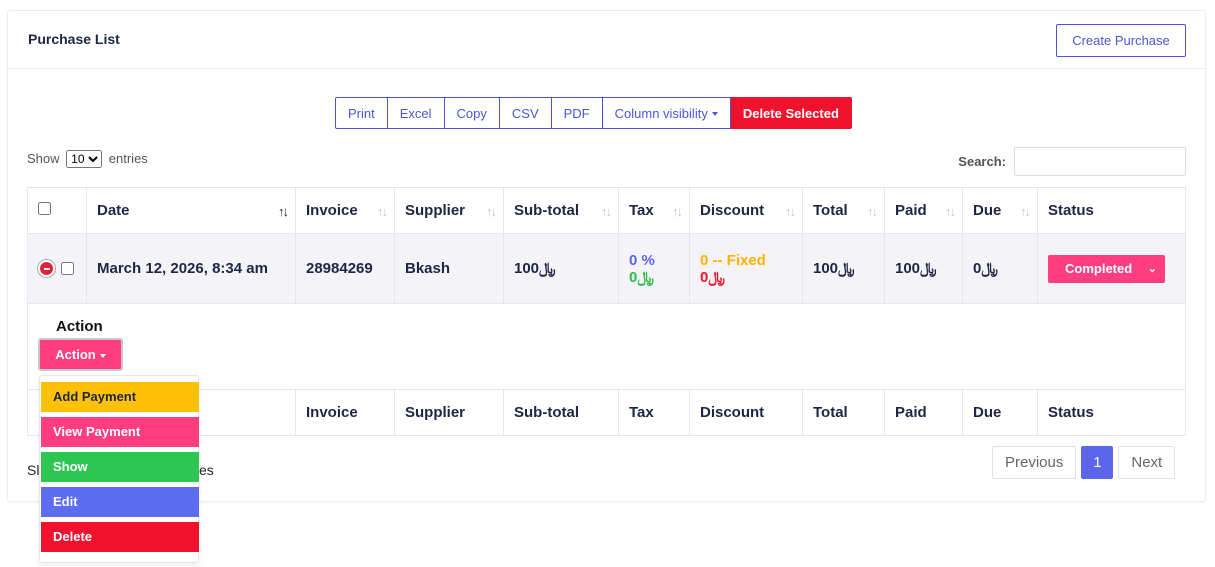 The width and height of the screenshot is (1215, 567). I want to click on column-header-due: Due ↑↓, so click(1000, 210).